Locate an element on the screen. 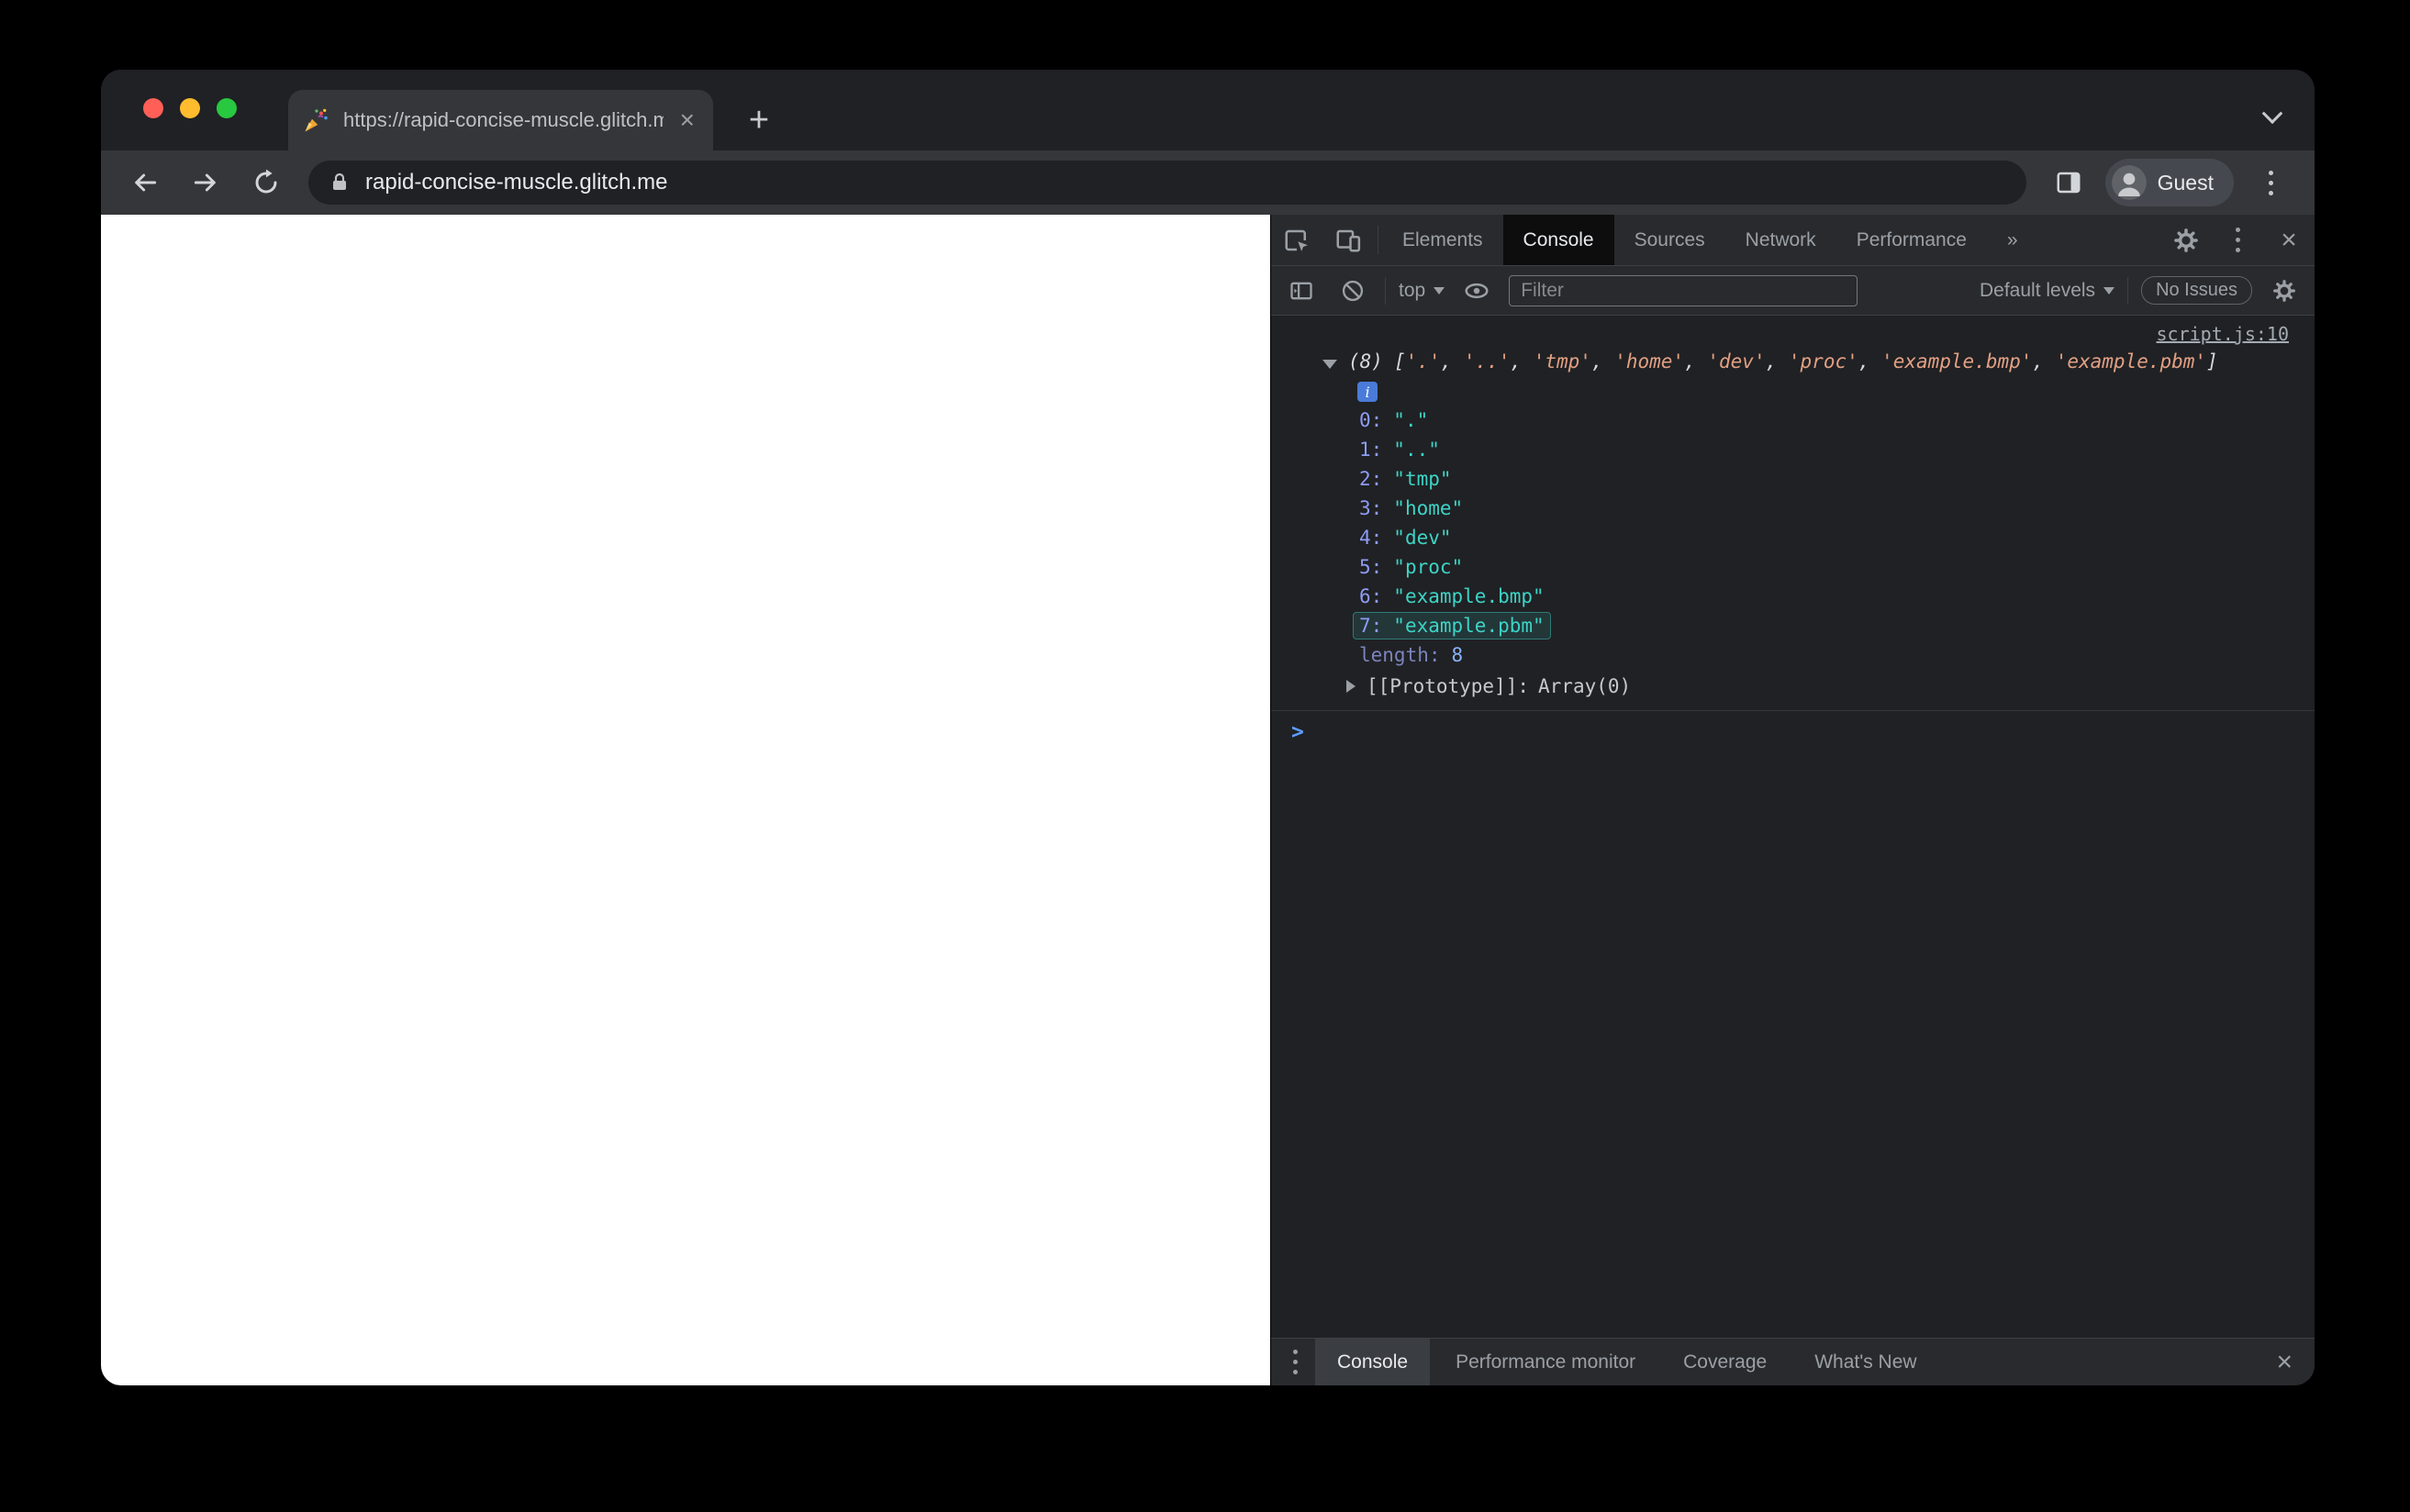 This screenshot has height=1512, width=2410. forward-arrow-icon is located at coordinates (205, 183).